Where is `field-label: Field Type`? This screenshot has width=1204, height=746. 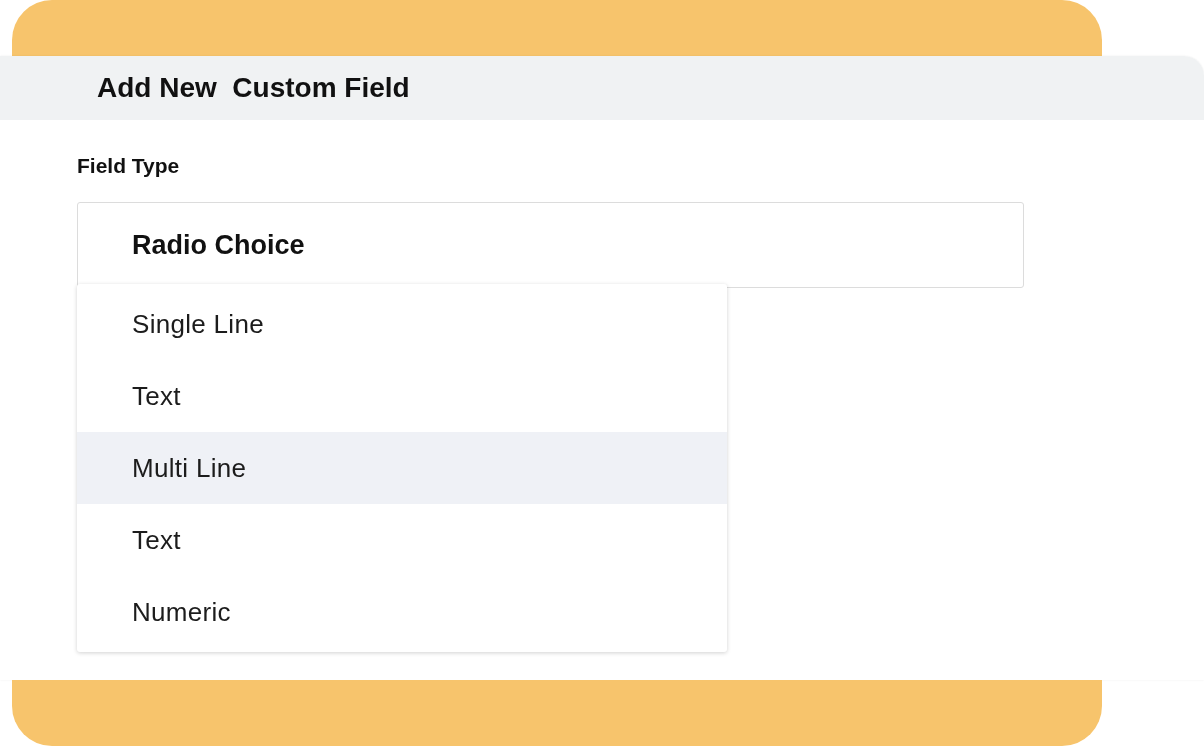 field-label: Field Type is located at coordinates (129, 166).